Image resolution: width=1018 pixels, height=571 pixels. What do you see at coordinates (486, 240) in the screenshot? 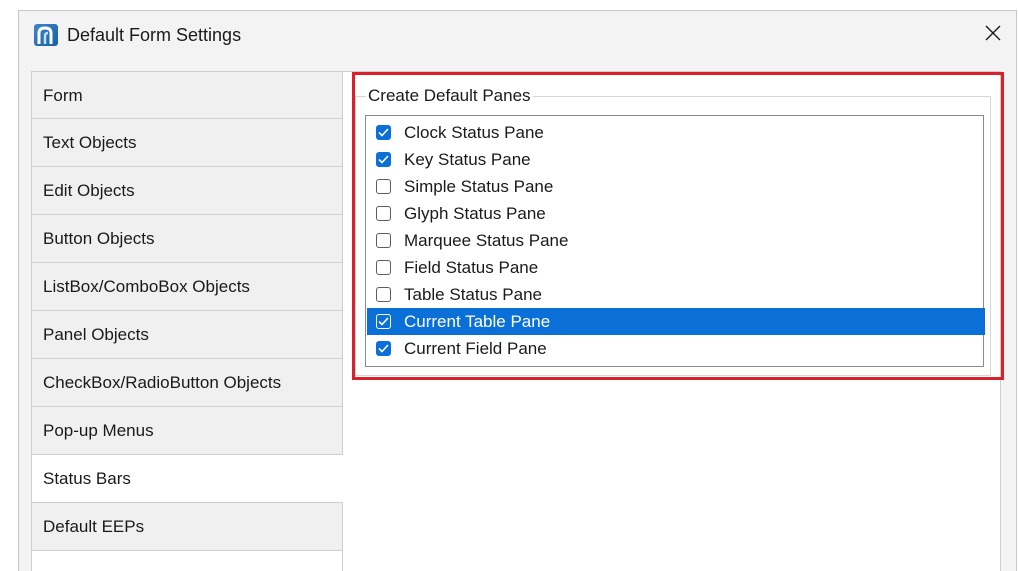
I see `list-item-label: Marquee Status Pane` at bounding box center [486, 240].